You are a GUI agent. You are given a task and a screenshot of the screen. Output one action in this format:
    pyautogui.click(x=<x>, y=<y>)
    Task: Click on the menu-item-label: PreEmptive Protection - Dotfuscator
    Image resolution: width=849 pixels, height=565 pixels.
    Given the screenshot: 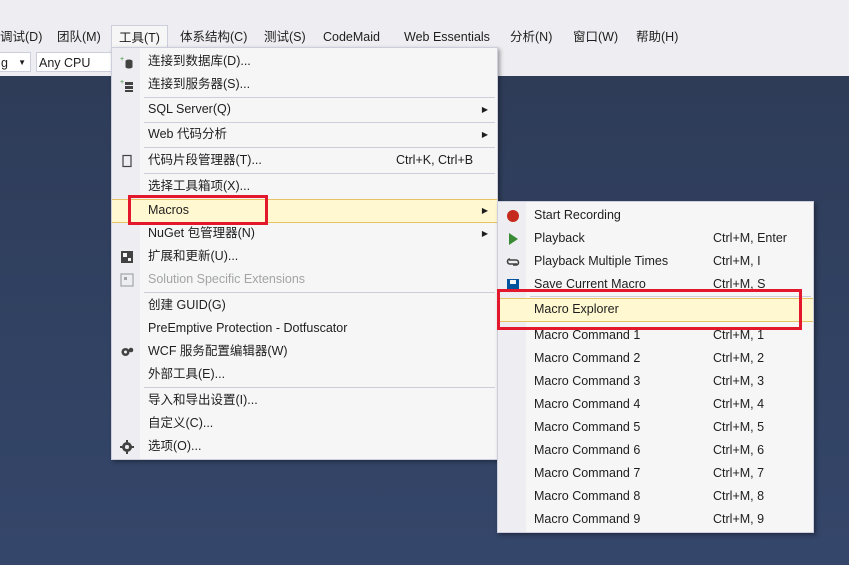 What is the action you would take?
    pyautogui.click(x=248, y=328)
    